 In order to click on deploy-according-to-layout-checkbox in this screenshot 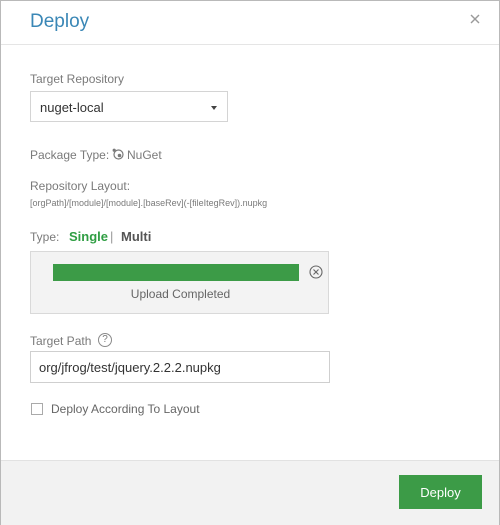, I will do `click(37, 409)`.